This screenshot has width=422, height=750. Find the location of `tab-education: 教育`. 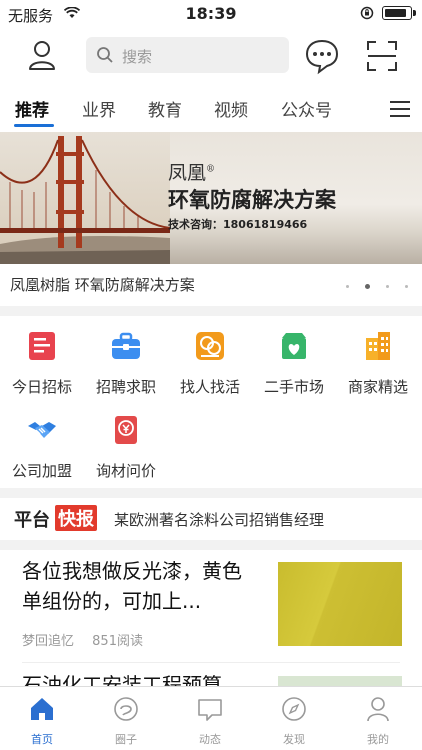

tab-education: 教育 is located at coordinates (165, 108).